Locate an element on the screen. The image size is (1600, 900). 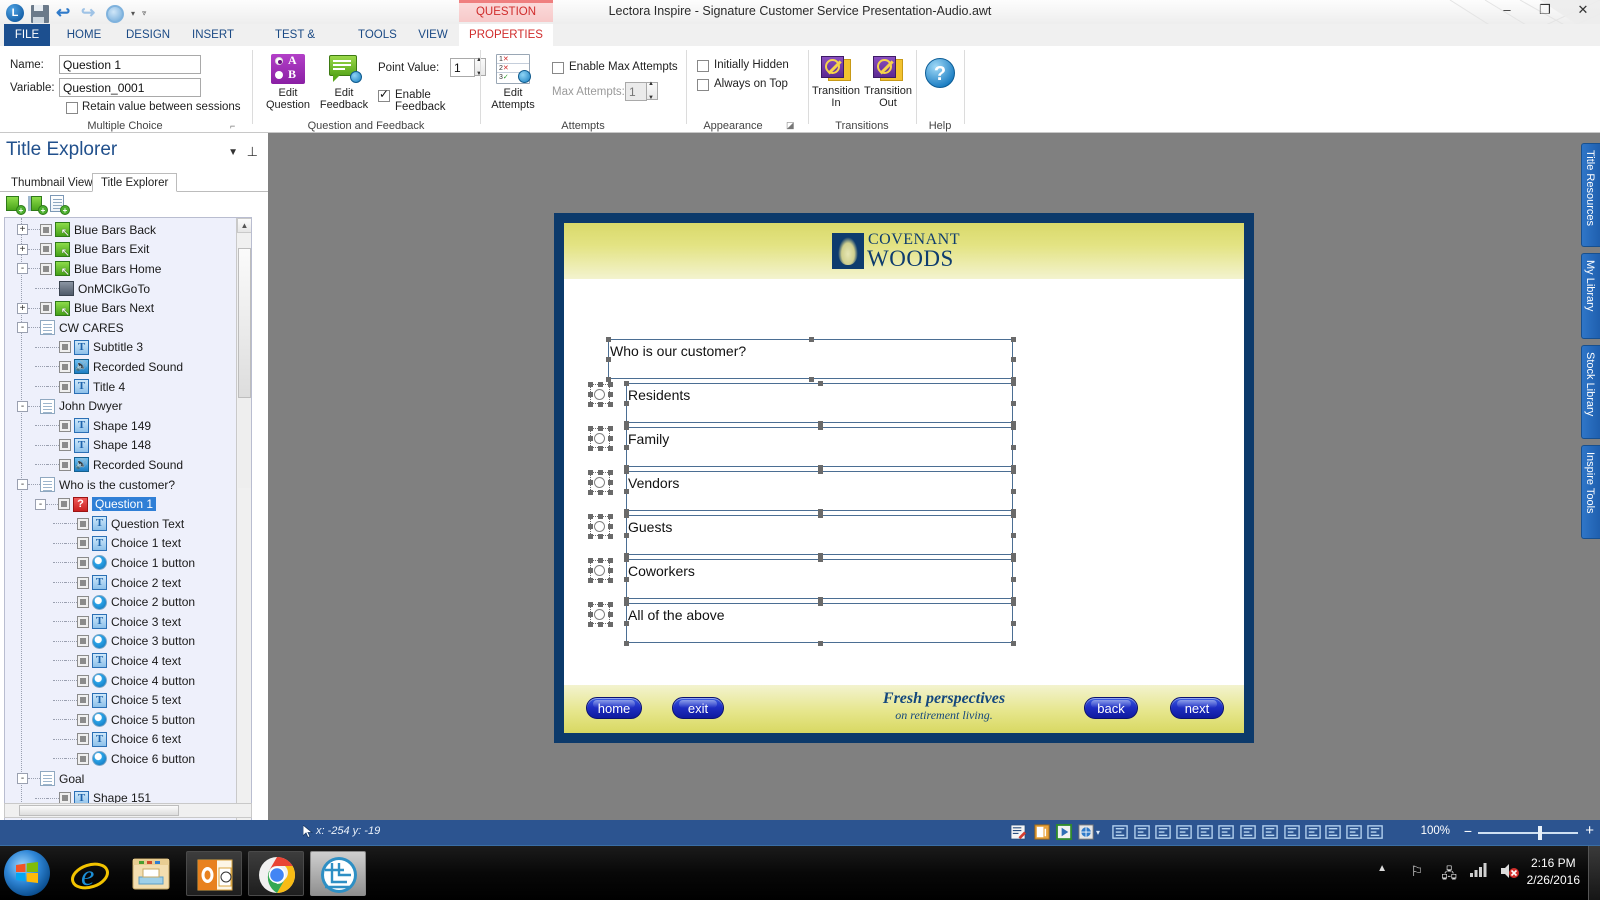
panel-menu-icon: ▼ is located at coordinates (233, 152).